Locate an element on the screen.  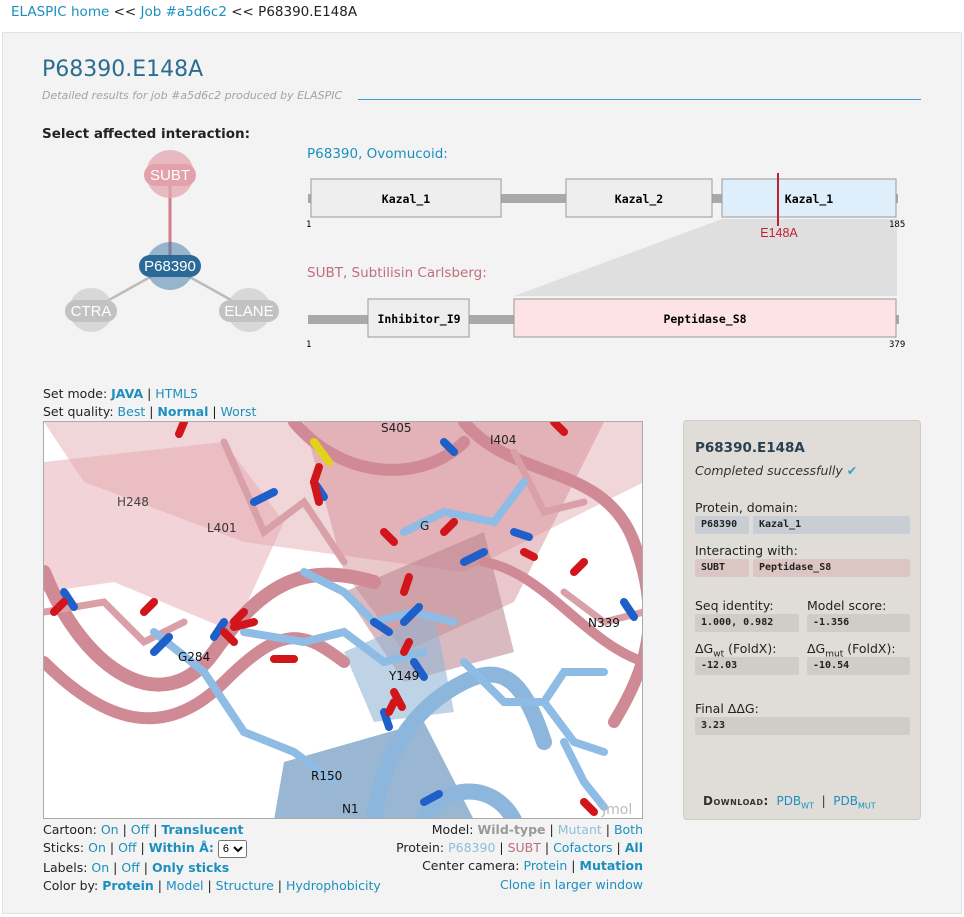
camera-row: Center camera: Protein | Mutation is located at coordinates (532, 865).